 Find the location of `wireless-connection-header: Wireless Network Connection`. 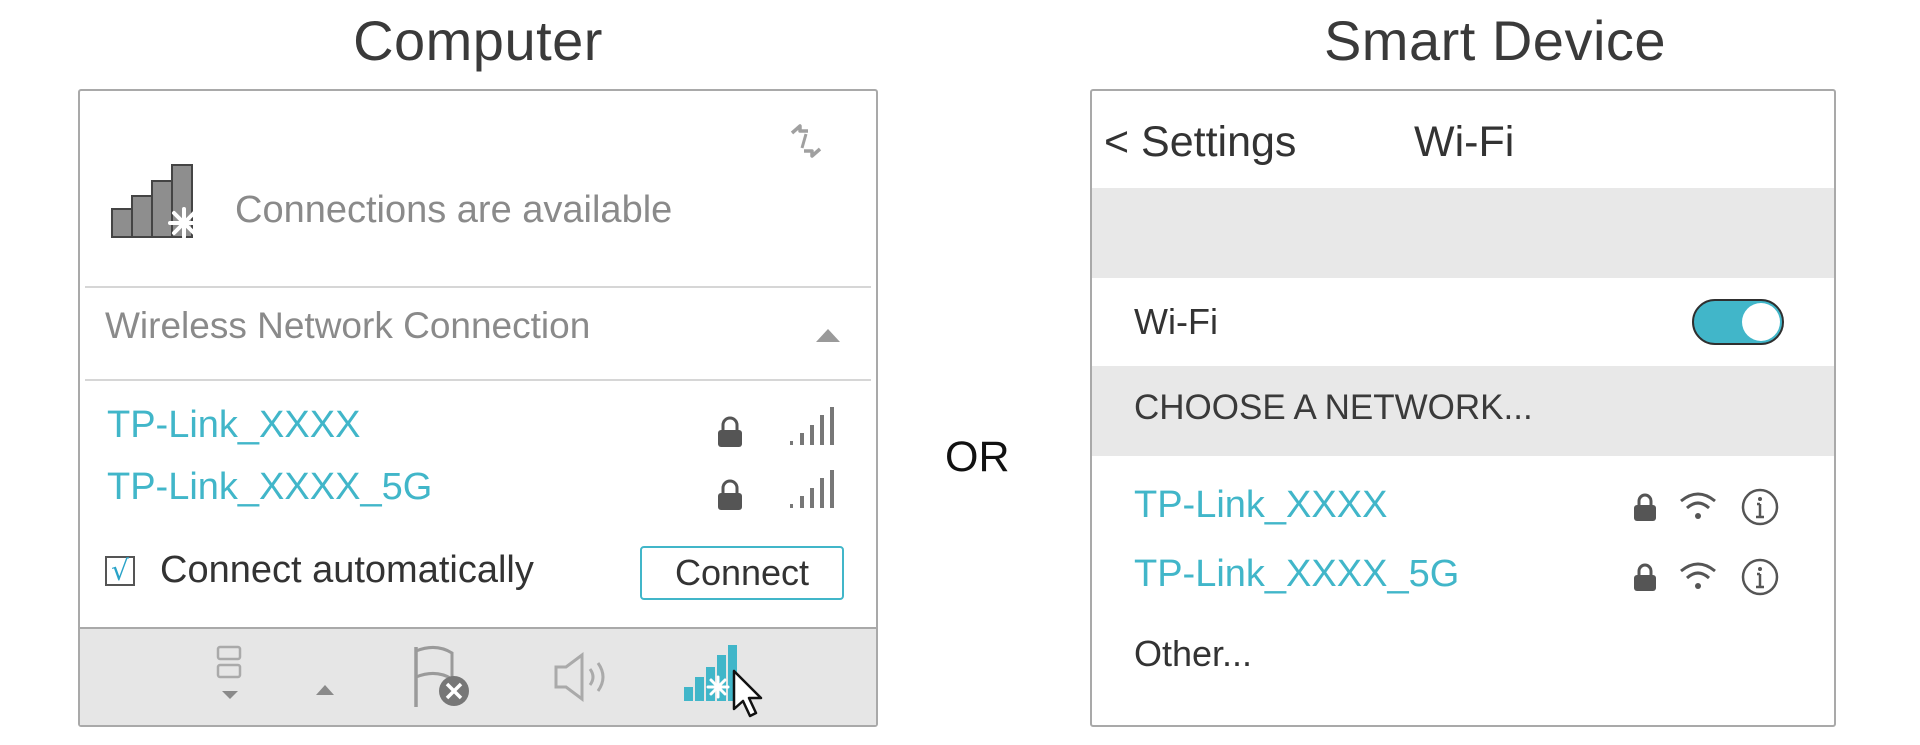

wireless-connection-header: Wireless Network Connection is located at coordinates (347, 326).